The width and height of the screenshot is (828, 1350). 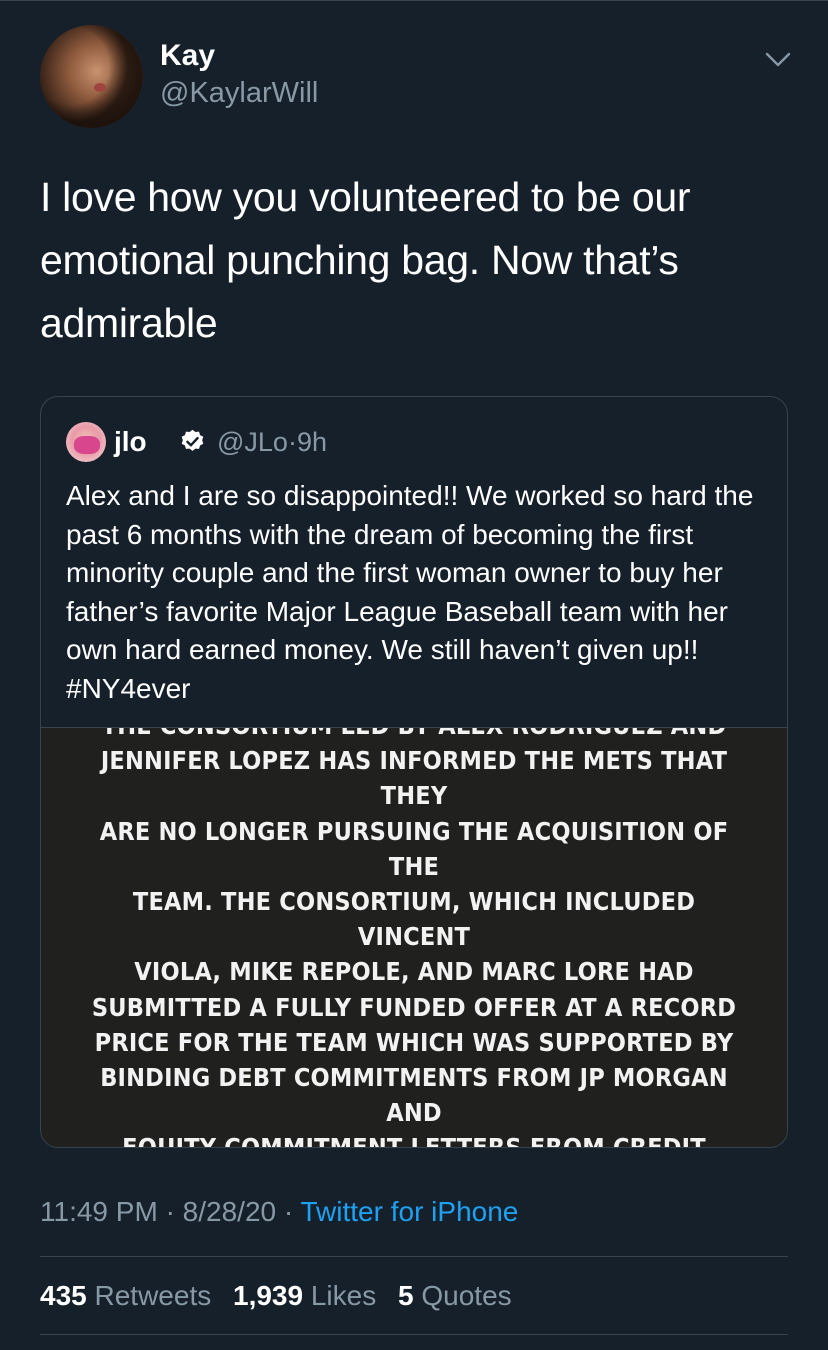 I want to click on tweet-meta: 11:49 PM · 8/28/20 · Twitter for iPhone, so click(x=279, y=1212).